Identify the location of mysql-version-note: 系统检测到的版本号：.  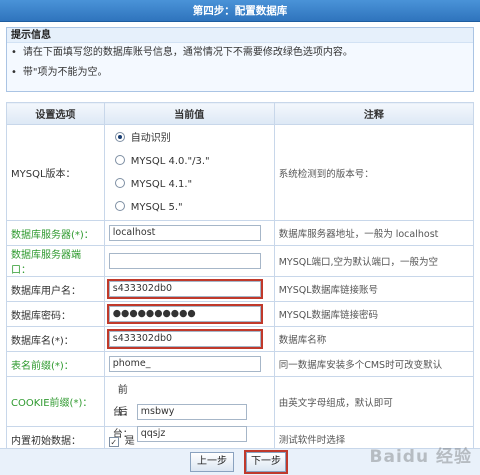
(374, 172).